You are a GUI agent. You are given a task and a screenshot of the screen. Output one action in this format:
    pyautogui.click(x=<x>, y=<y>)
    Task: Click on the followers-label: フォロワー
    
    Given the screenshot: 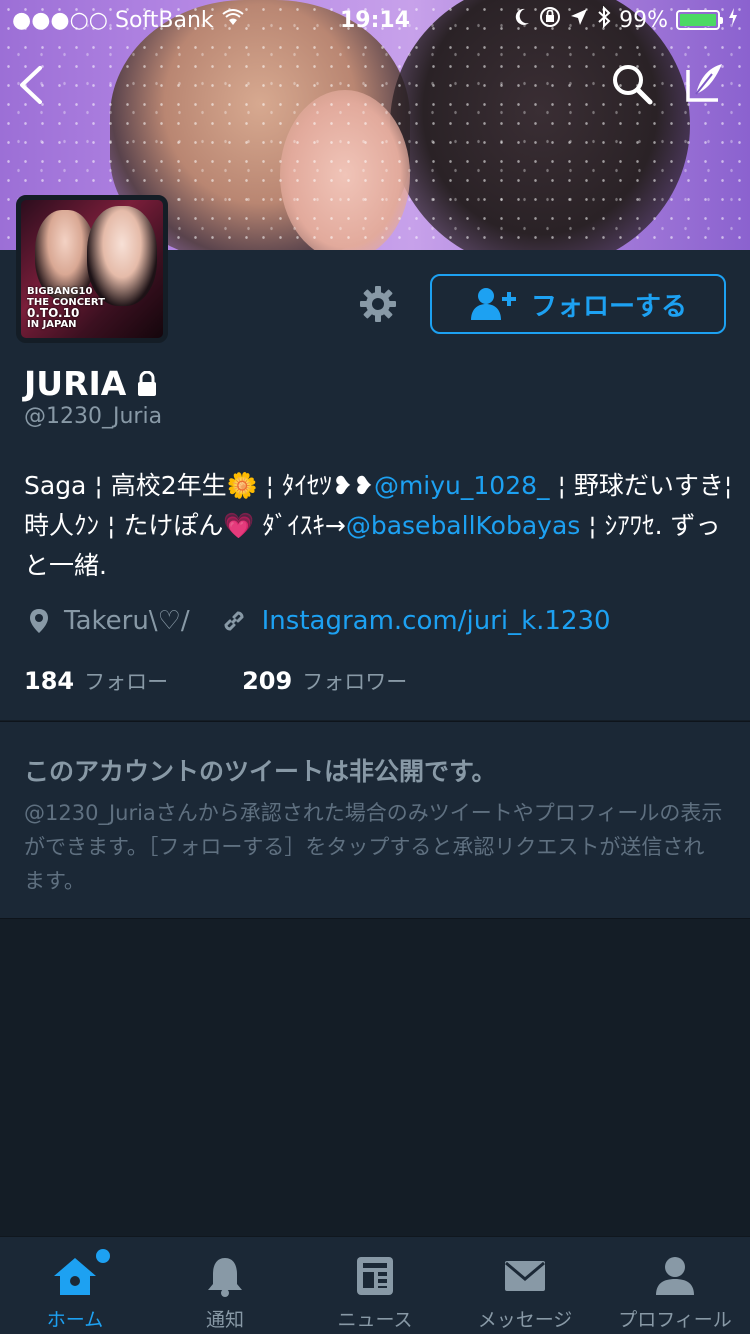 What is the action you would take?
    pyautogui.click(x=354, y=681)
    